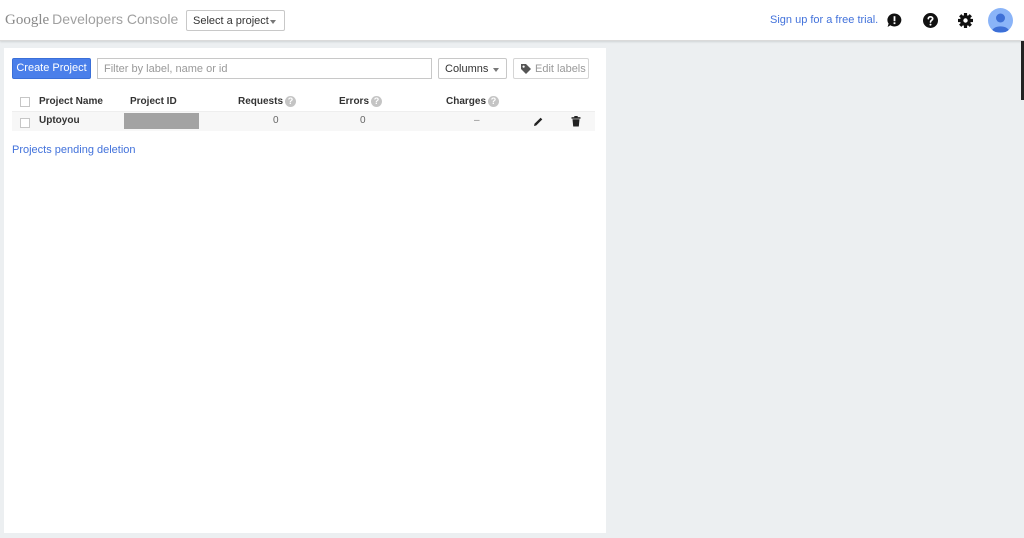  Describe the element at coordinates (71, 101) in the screenshot. I see `column-header-project-name: Project Name` at that location.